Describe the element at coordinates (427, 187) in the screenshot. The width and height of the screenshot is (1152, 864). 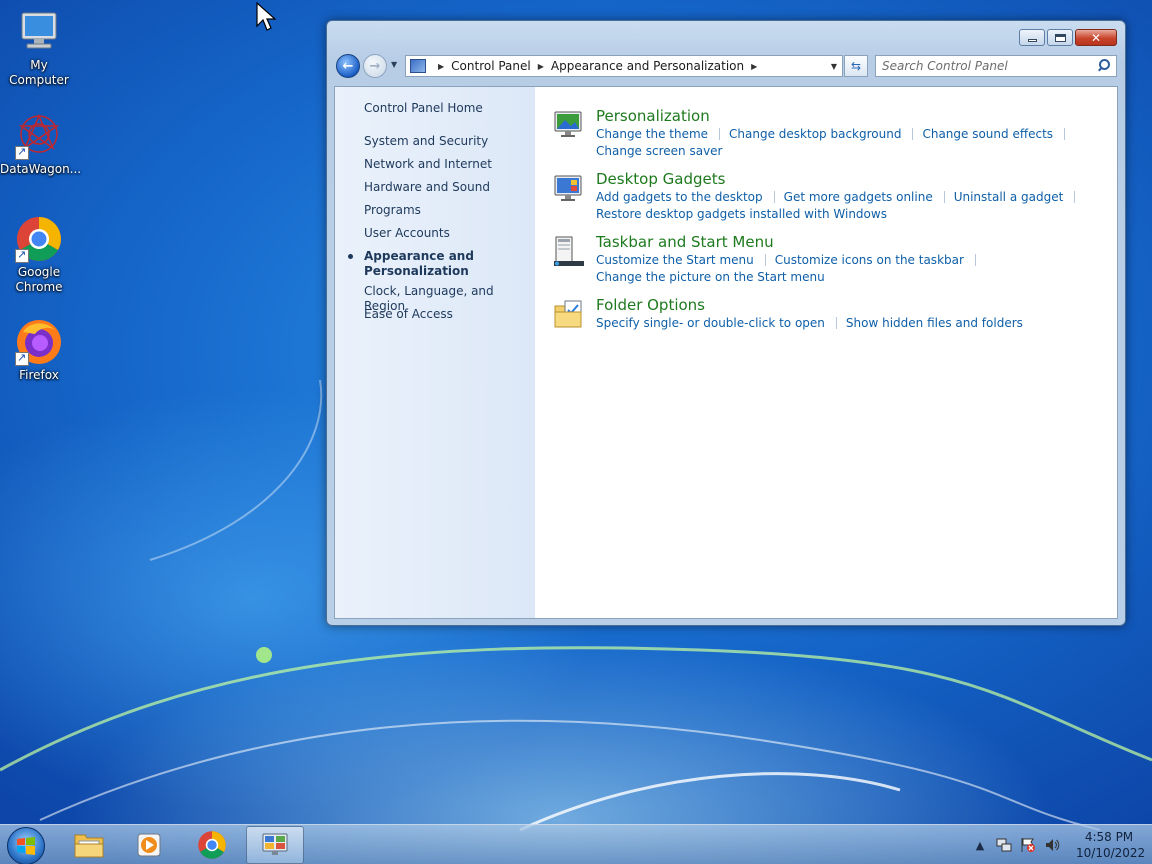
I see `sidebar-item-hardware-sound: Hardware and Sound` at that location.